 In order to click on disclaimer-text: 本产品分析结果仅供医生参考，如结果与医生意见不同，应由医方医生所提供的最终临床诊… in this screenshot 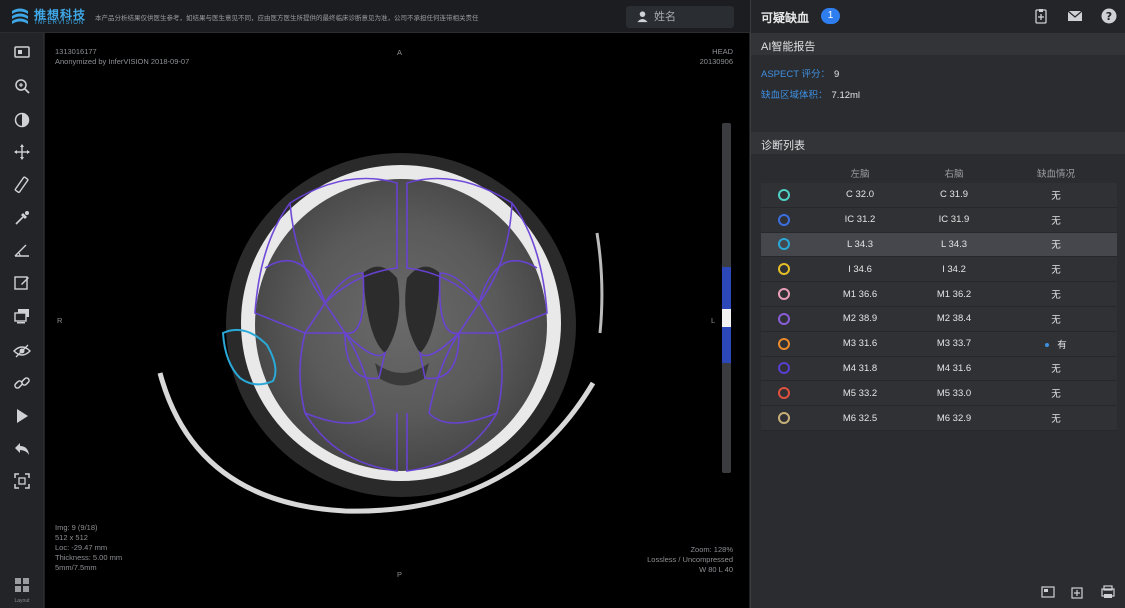, I will do `click(287, 18)`.